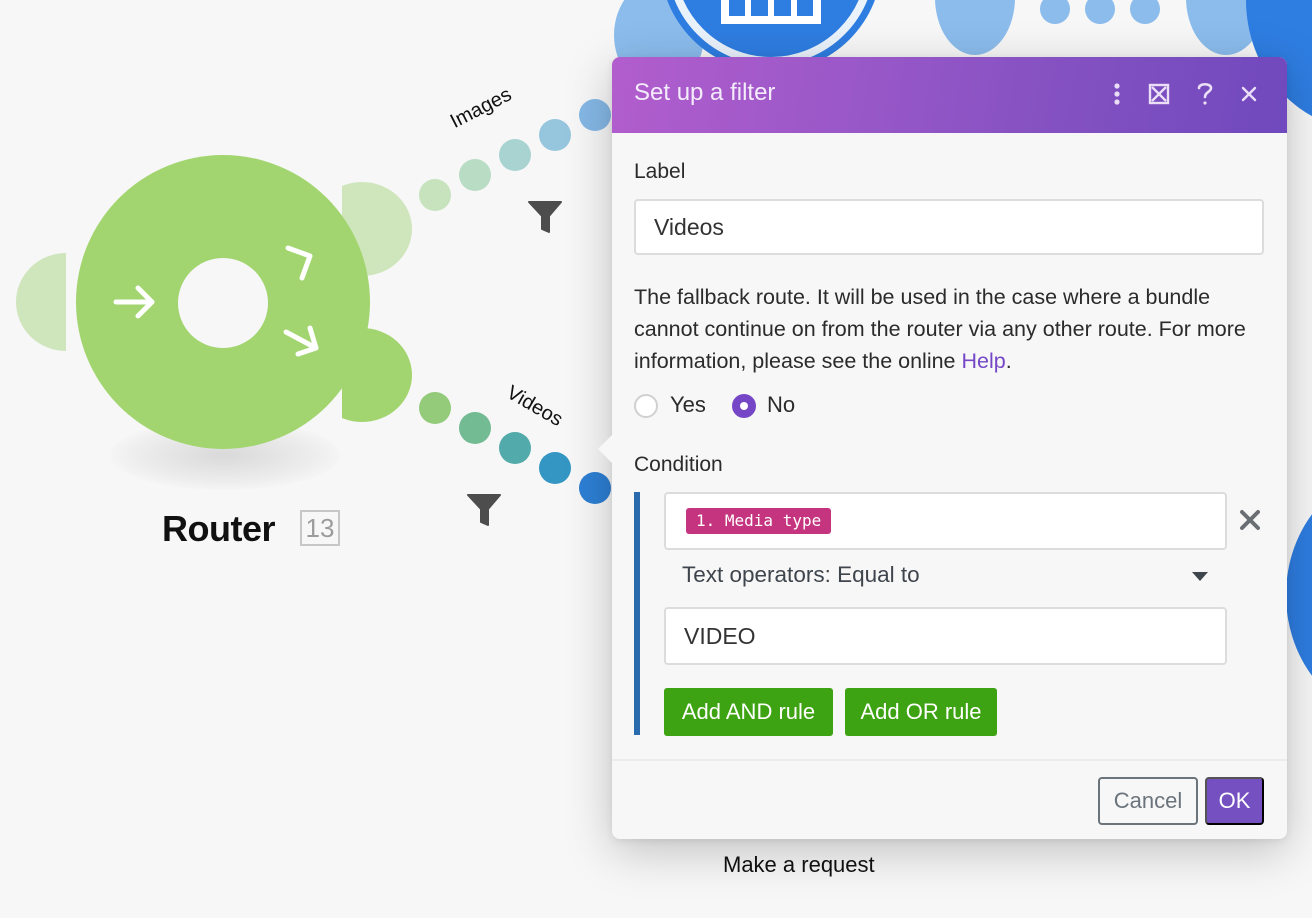  I want to click on mapped-variable-pill: 1. Media type, so click(759, 521).